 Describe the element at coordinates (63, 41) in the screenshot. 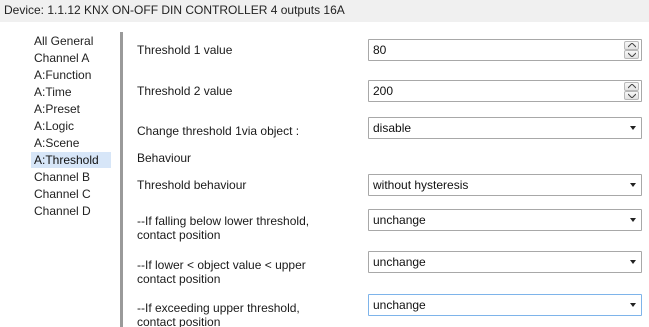

I see `sidebar-item-all-general: All General` at that location.